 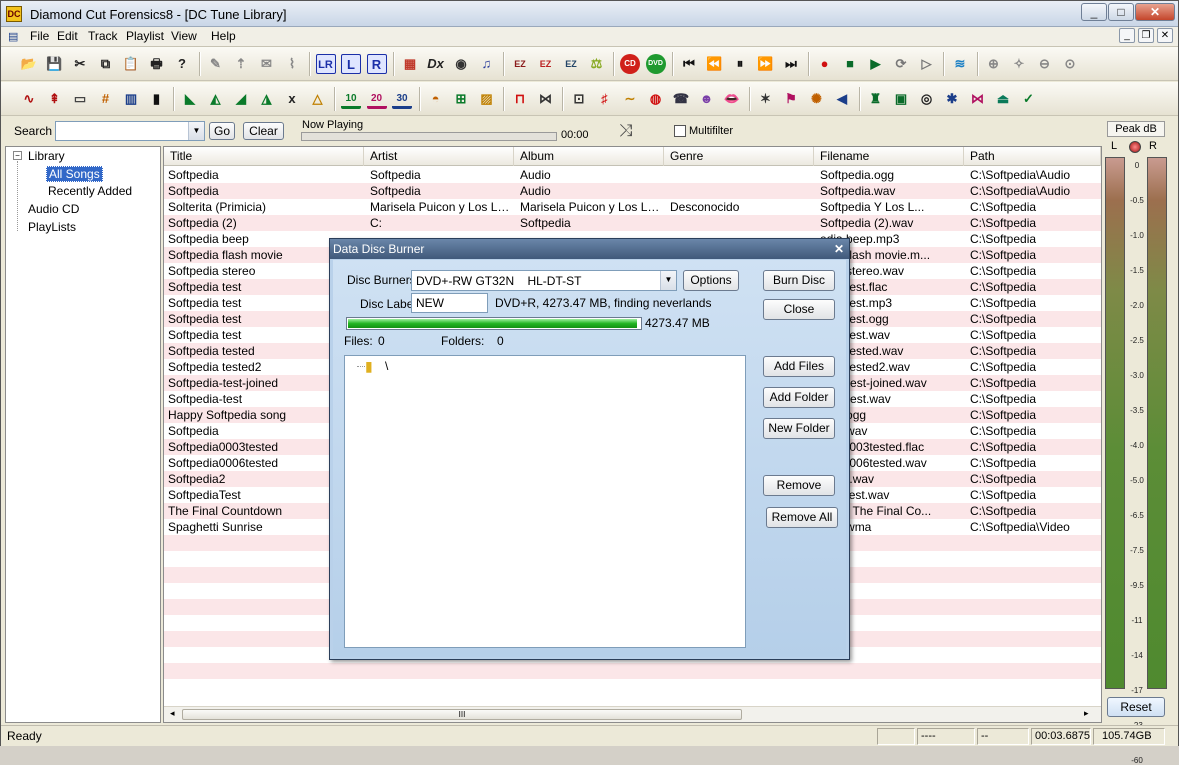 What do you see at coordinates (157, 99) in the screenshot?
I see `level-icon: ▮` at bounding box center [157, 99].